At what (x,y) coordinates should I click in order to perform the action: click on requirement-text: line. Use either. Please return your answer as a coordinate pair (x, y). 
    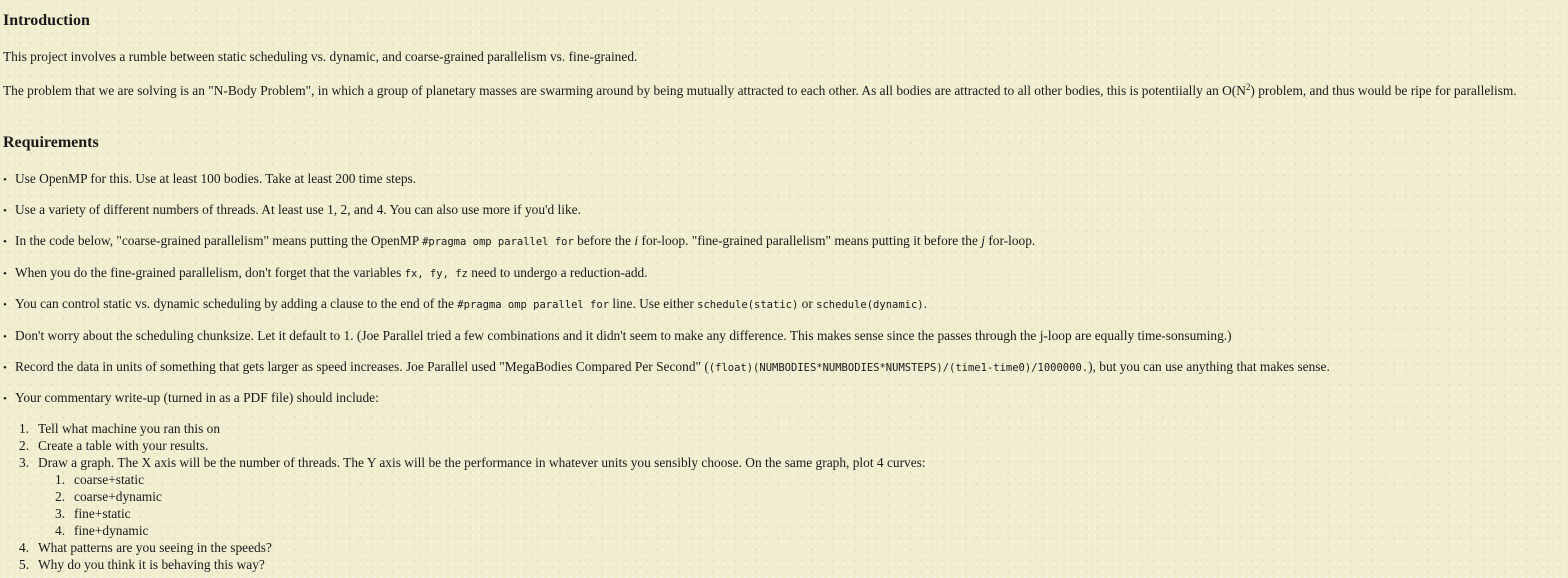
    Looking at the image, I should click on (653, 303).